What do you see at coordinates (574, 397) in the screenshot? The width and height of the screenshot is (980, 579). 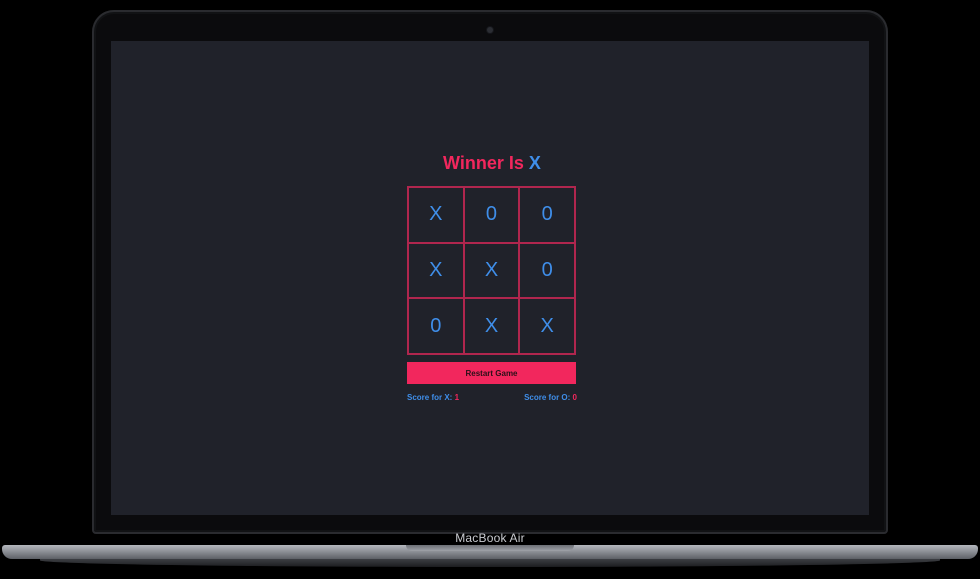 I see `score-o-value: 0` at bounding box center [574, 397].